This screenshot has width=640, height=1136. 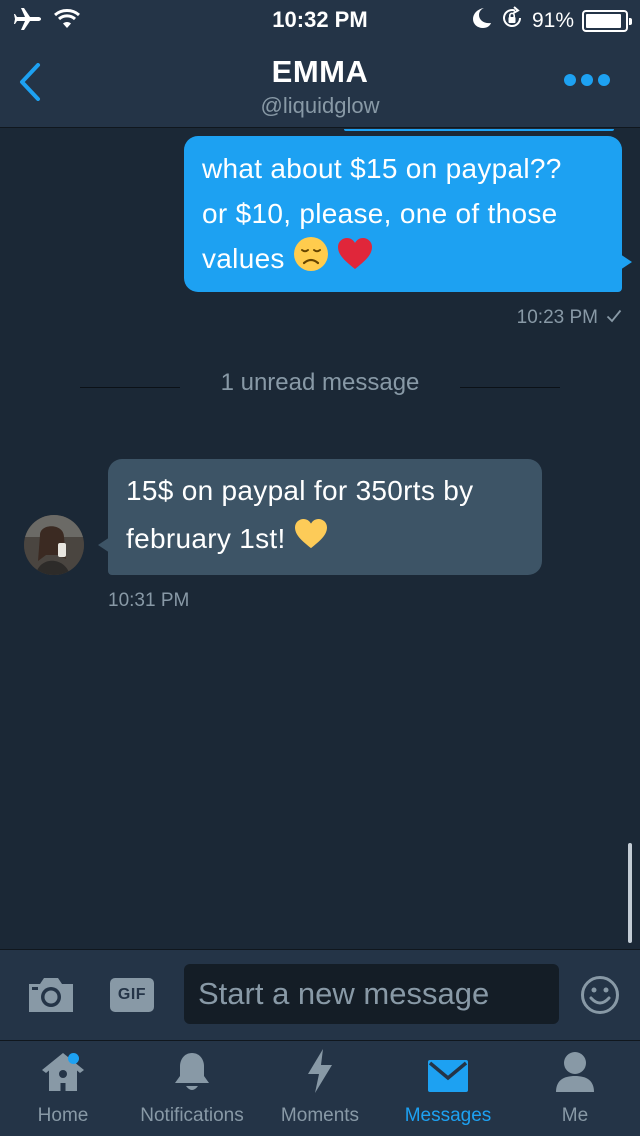 I want to click on rotation-lock-icon, so click(x=512, y=20).